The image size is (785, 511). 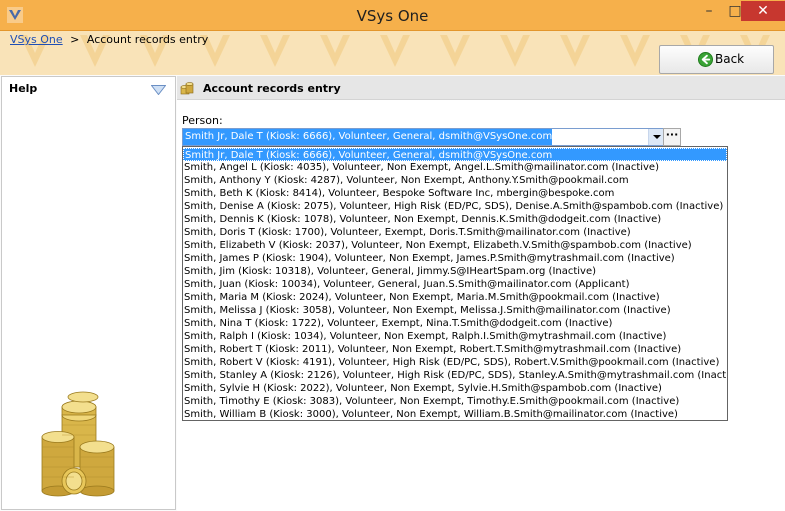 I want to click on back-button: Back, so click(x=716, y=59).